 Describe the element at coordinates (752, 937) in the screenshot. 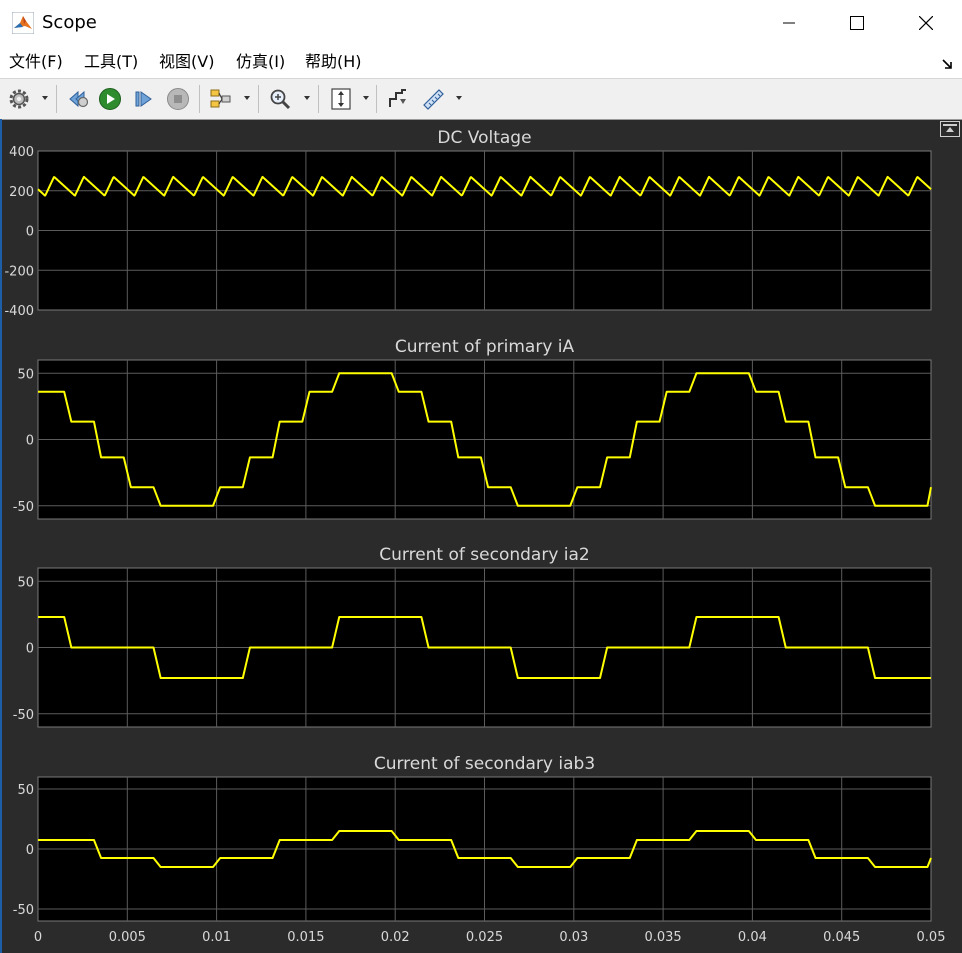

I see `x-tick-label: 0.04` at that location.